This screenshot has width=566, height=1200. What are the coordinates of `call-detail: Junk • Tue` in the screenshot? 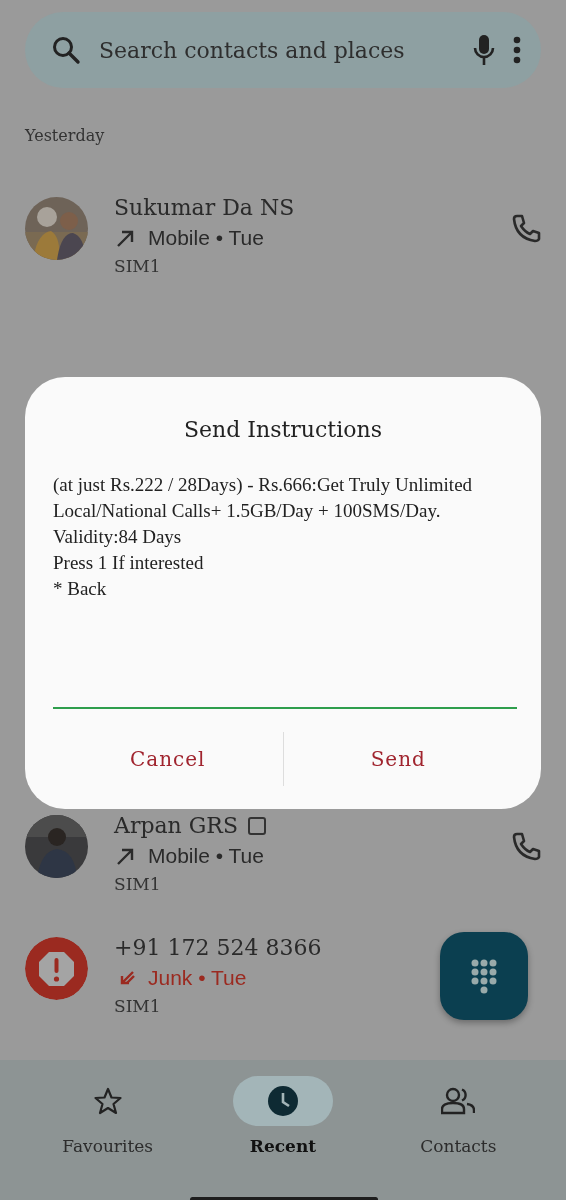 It's located at (197, 978).